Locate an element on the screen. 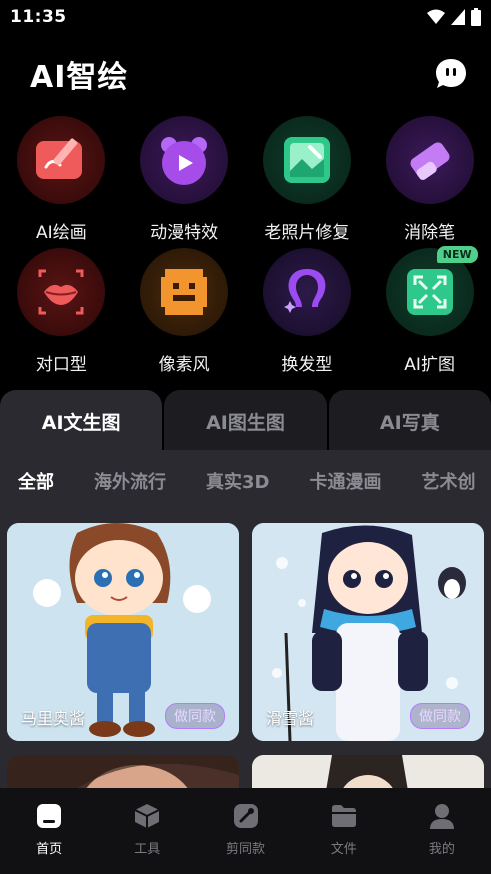 The height and width of the screenshot is (874, 491). category-art: 艺术创 is located at coordinates (448, 486).